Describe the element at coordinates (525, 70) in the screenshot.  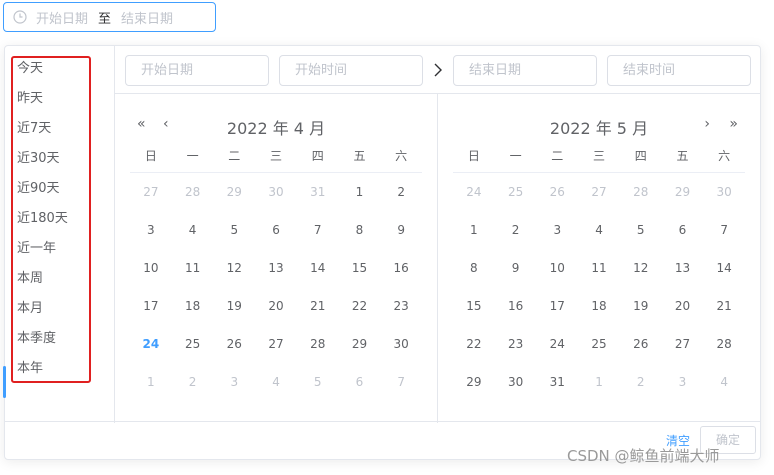
I see `end-date-input: 结束日期` at that location.